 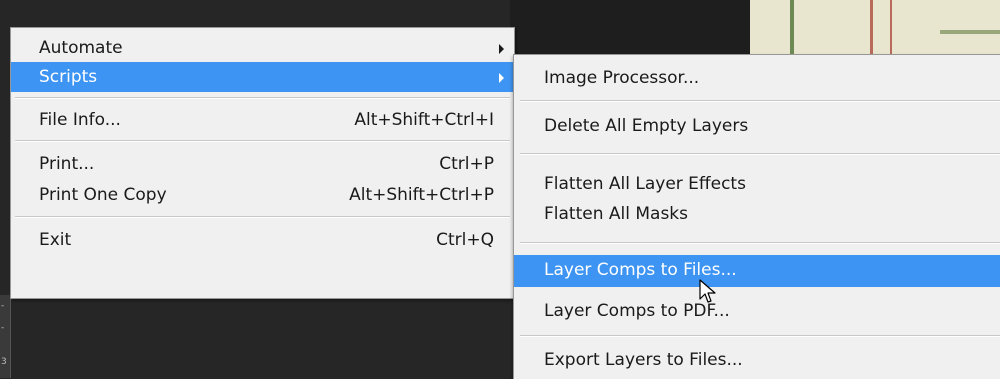 I want to click on menu-item-shortcut: Alt+Shift+Ctrl+I, so click(x=424, y=120).